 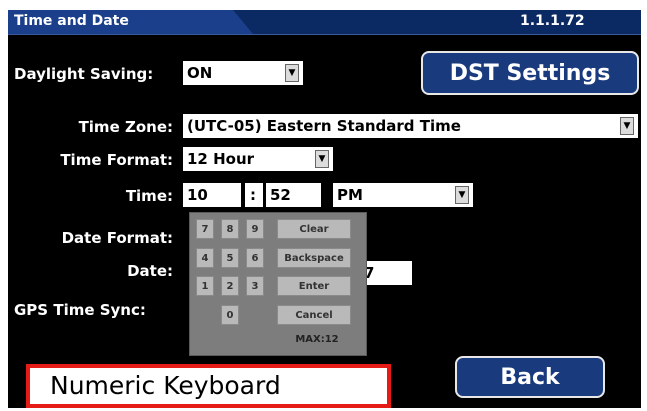 What do you see at coordinates (205, 229) in the screenshot?
I see `key-7: 7` at bounding box center [205, 229].